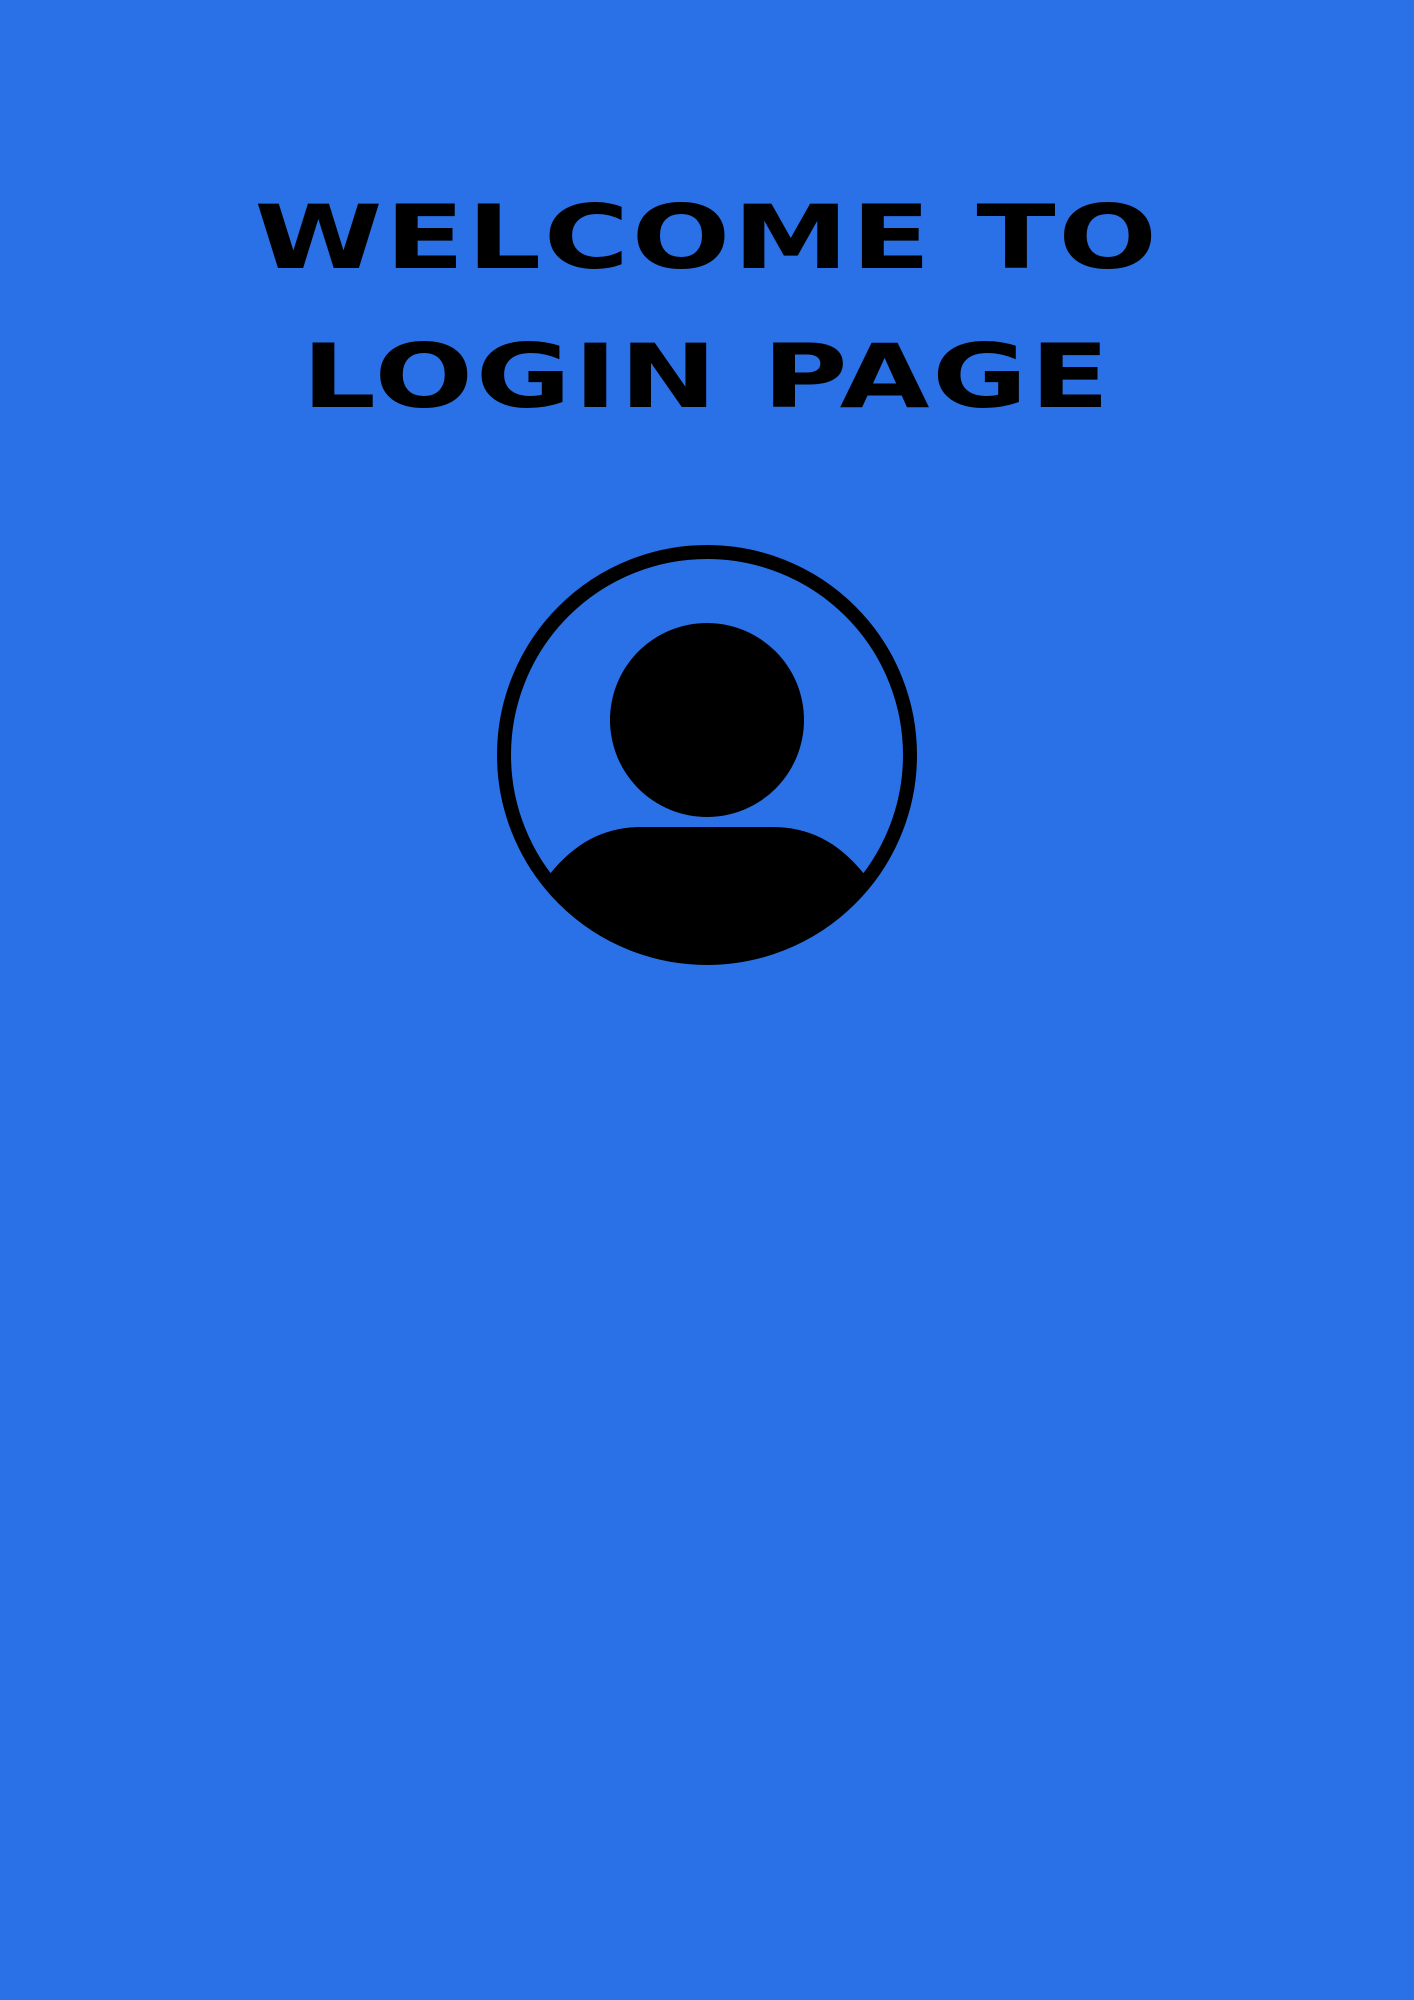 The height and width of the screenshot is (2000, 1414). I want to click on page-title-line-1: WELCOME TO, so click(707, 237).